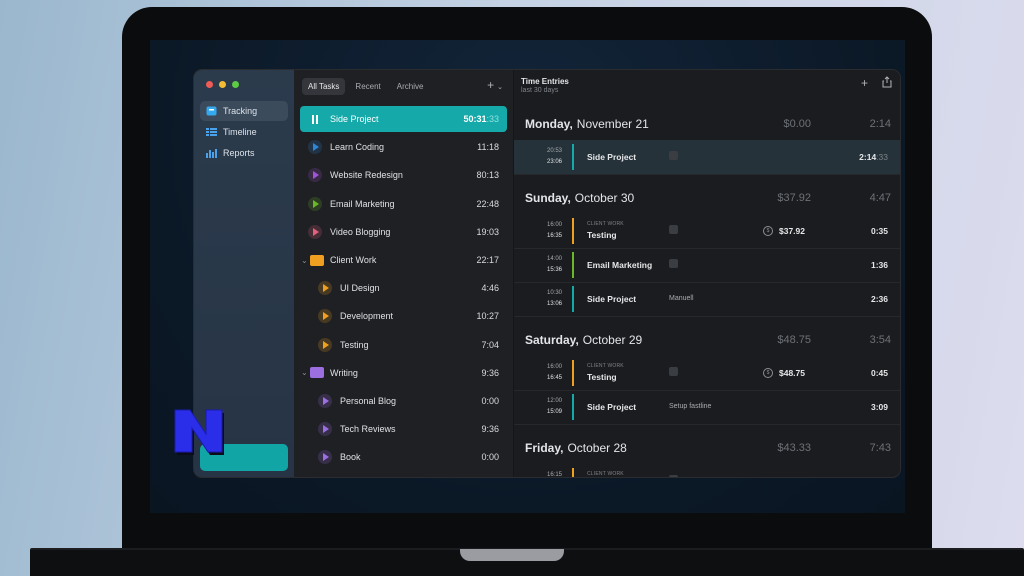  What do you see at coordinates (367, 86) in the screenshot?
I see `tab-recent: Recent` at bounding box center [367, 86].